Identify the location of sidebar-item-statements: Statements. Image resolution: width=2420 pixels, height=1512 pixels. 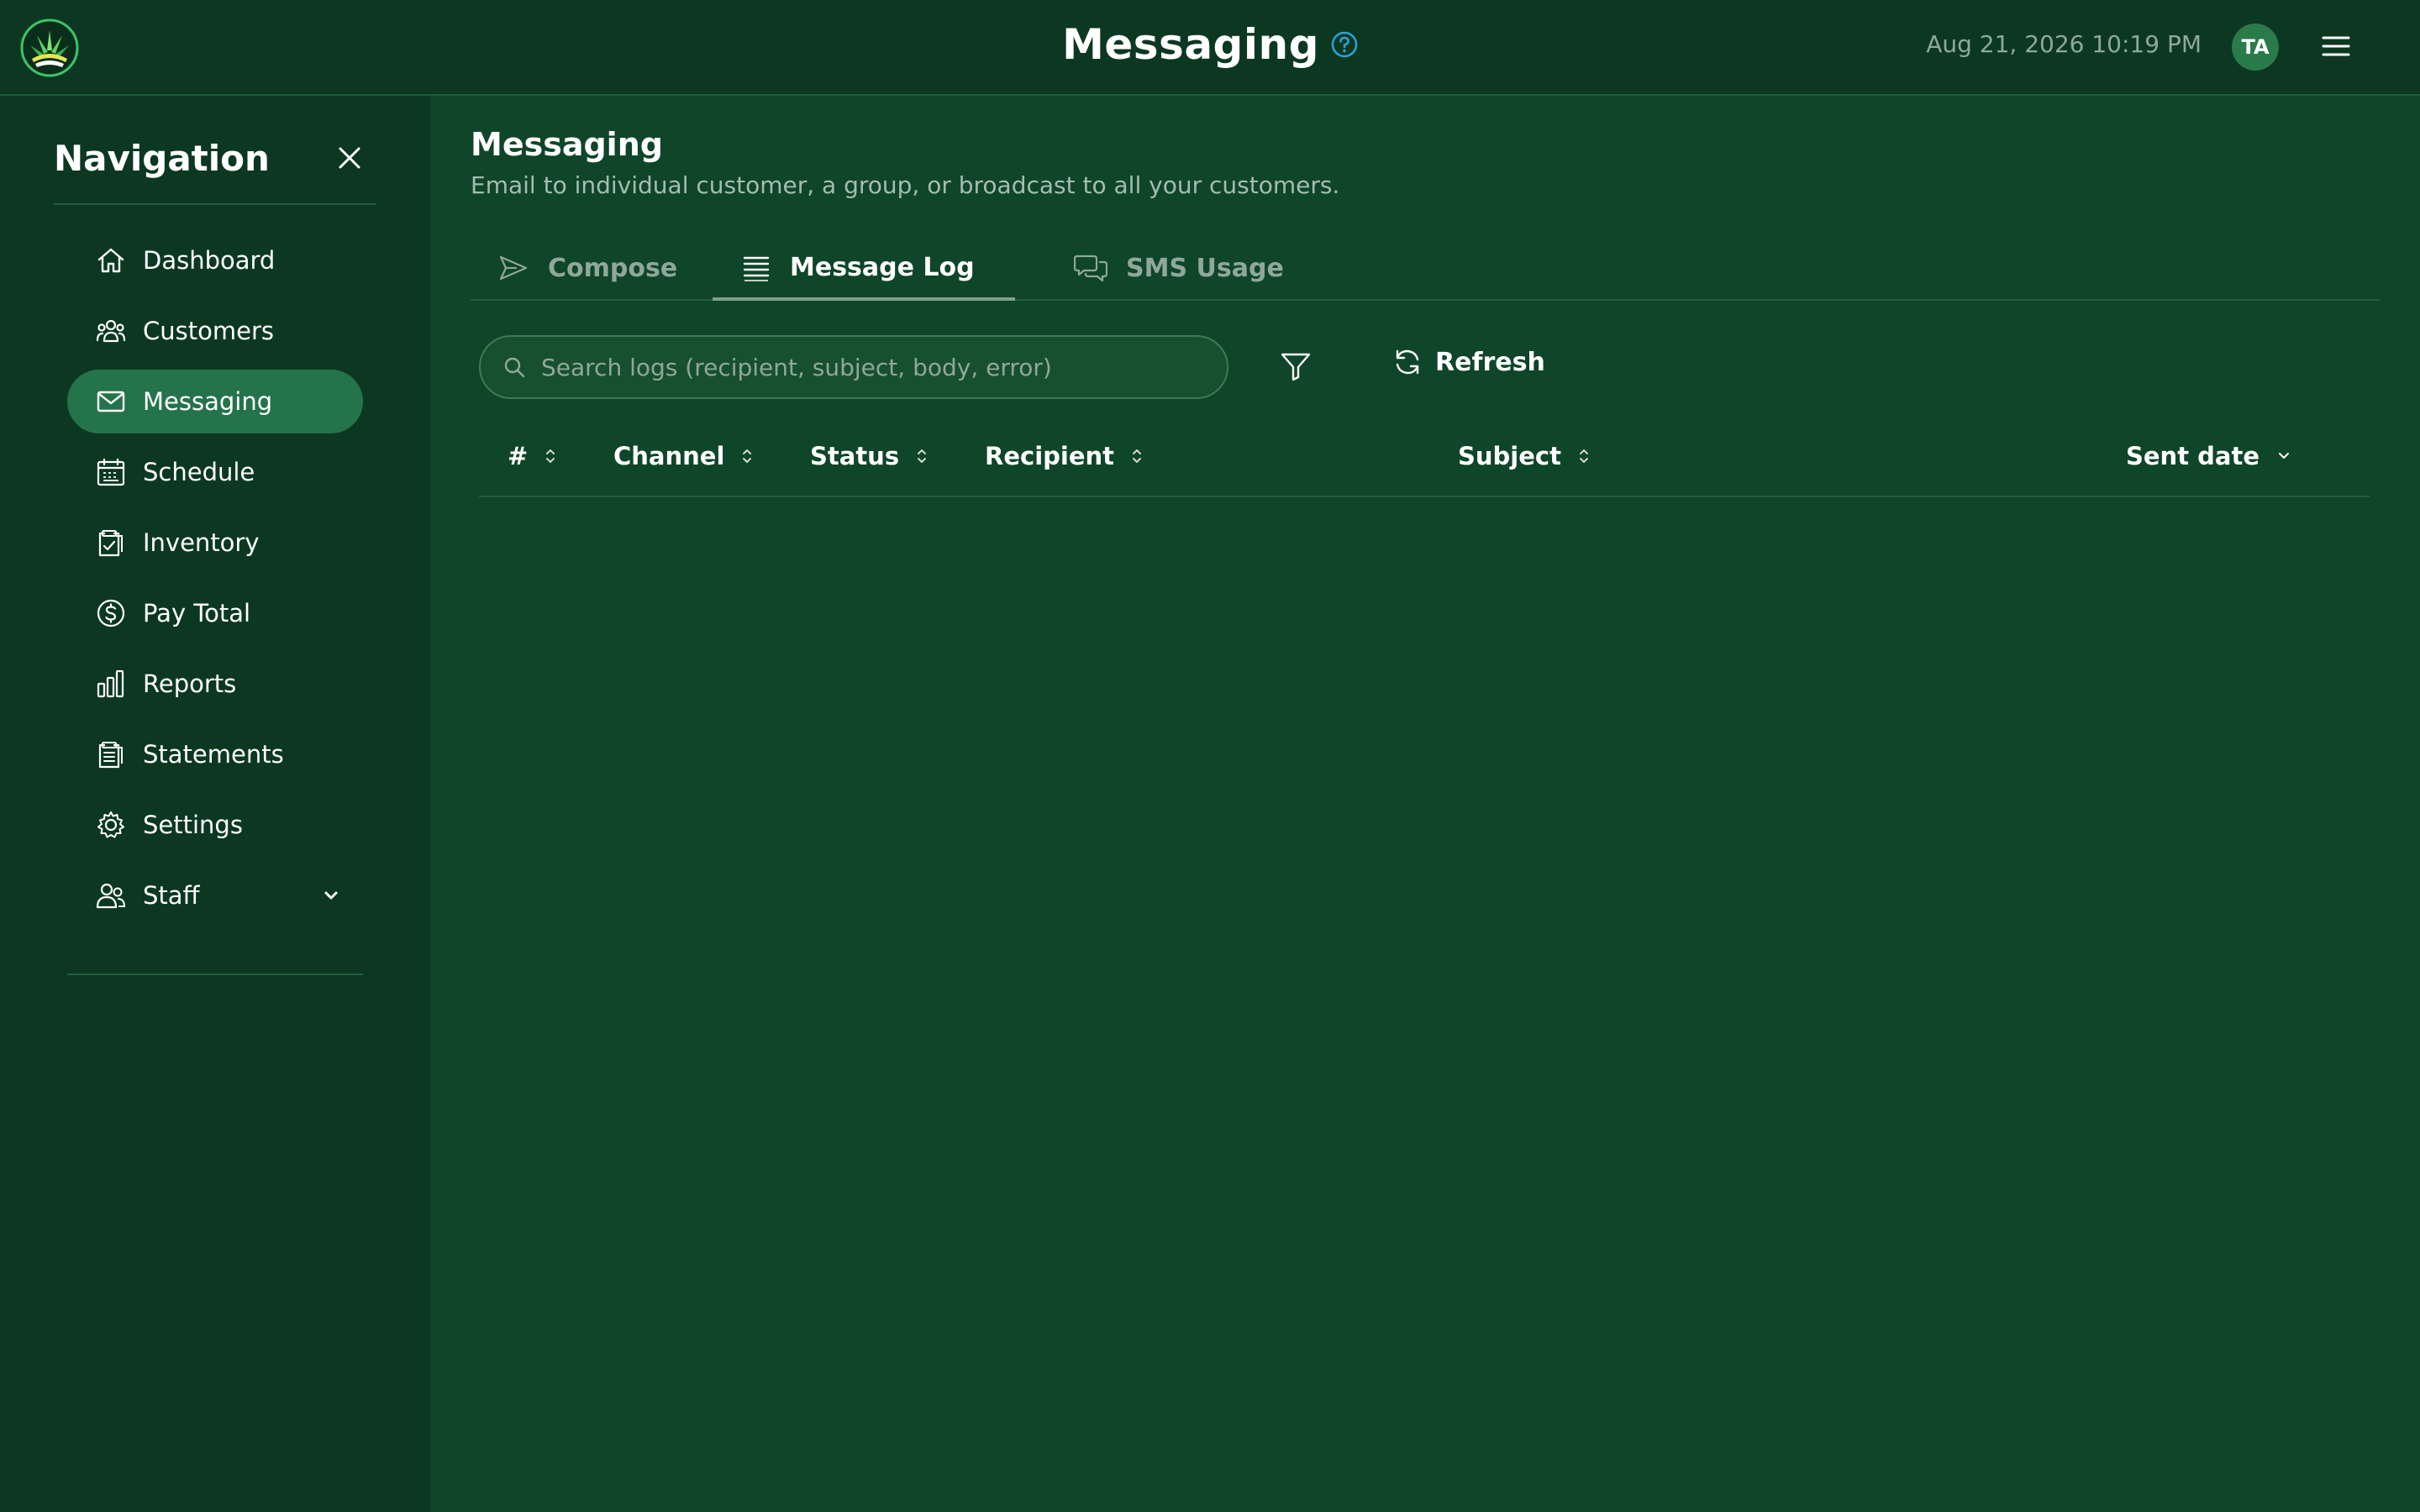
(215, 754).